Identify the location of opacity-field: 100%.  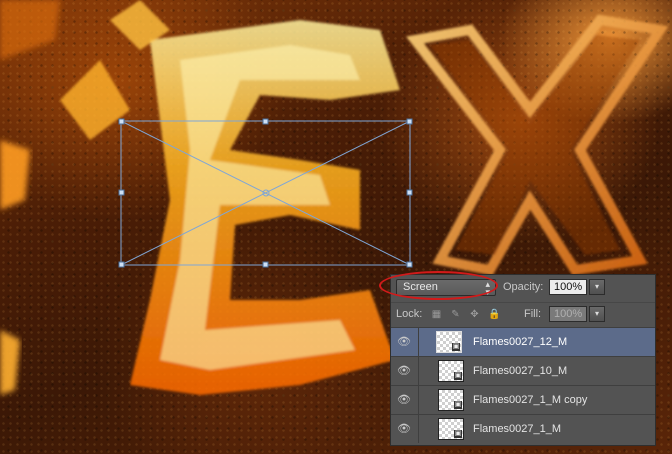
(568, 287).